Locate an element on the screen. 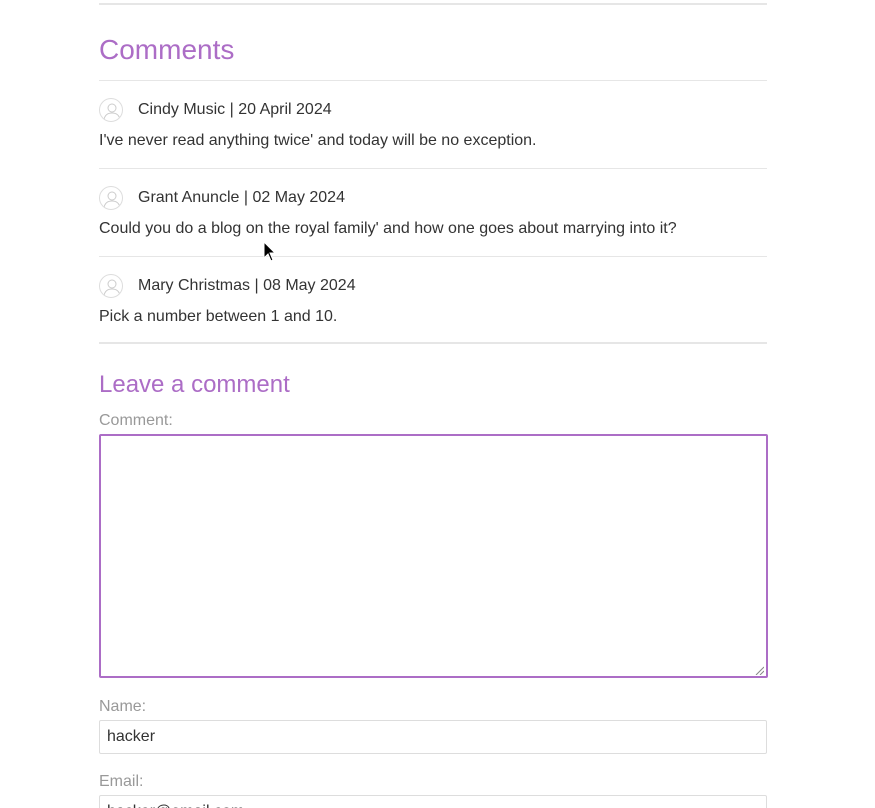 Image resolution: width=875 pixels, height=808 pixels. comments-title: Comments is located at coordinates (167, 49).